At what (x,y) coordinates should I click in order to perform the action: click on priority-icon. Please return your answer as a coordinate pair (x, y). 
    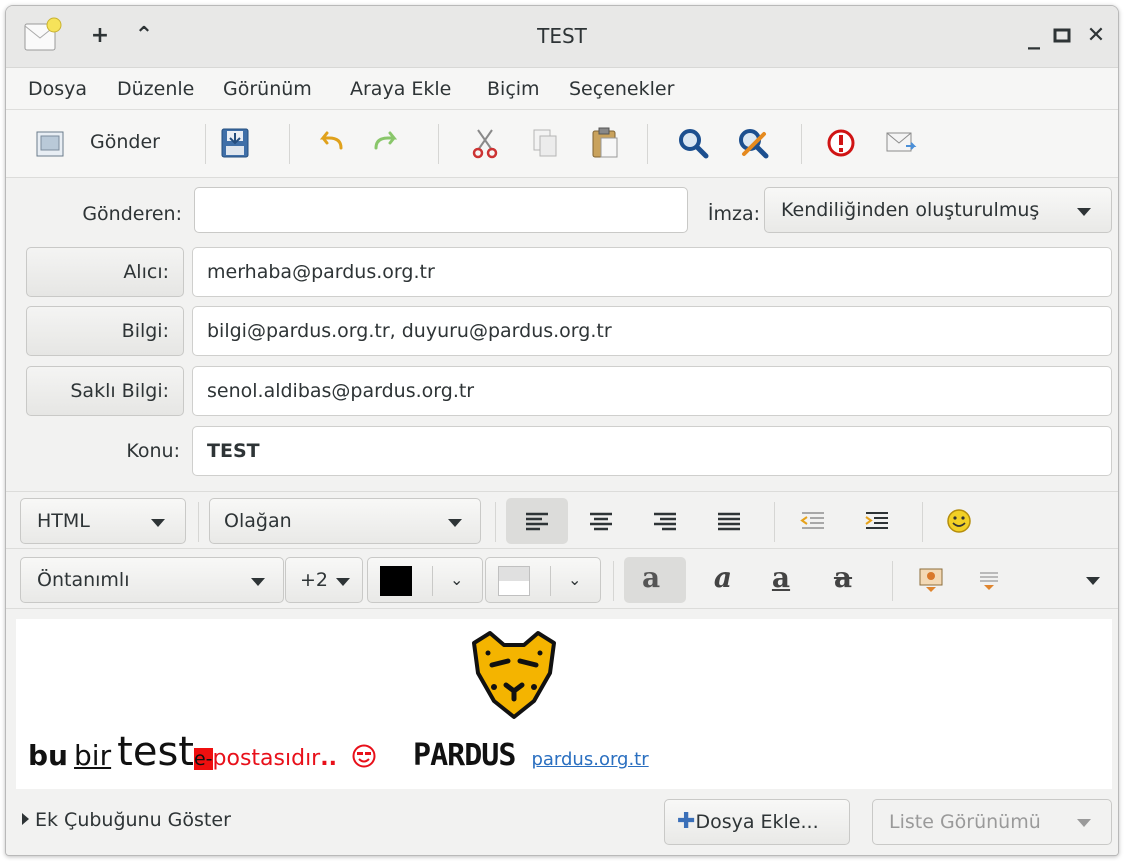
    Looking at the image, I should click on (841, 143).